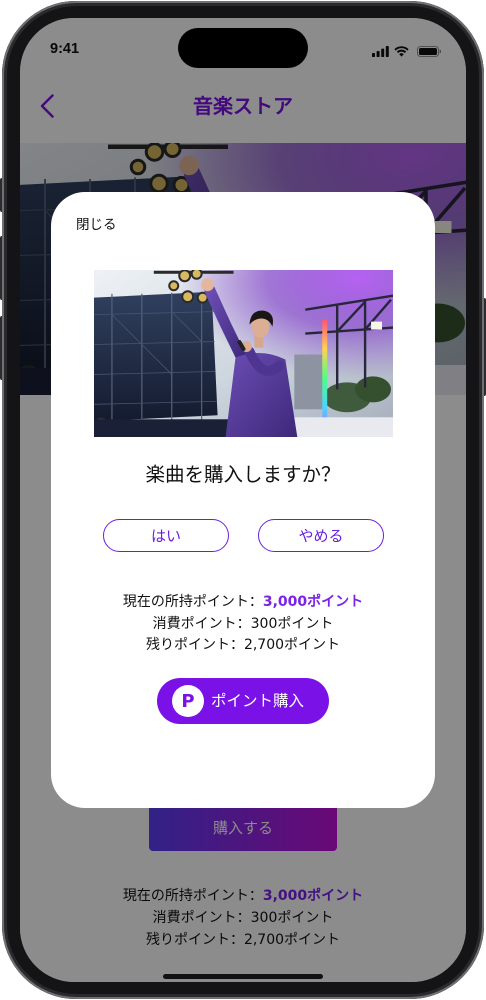 This screenshot has height=1000, width=486. What do you see at coordinates (188, 701) in the screenshot?
I see `point-coin-icon: P` at bounding box center [188, 701].